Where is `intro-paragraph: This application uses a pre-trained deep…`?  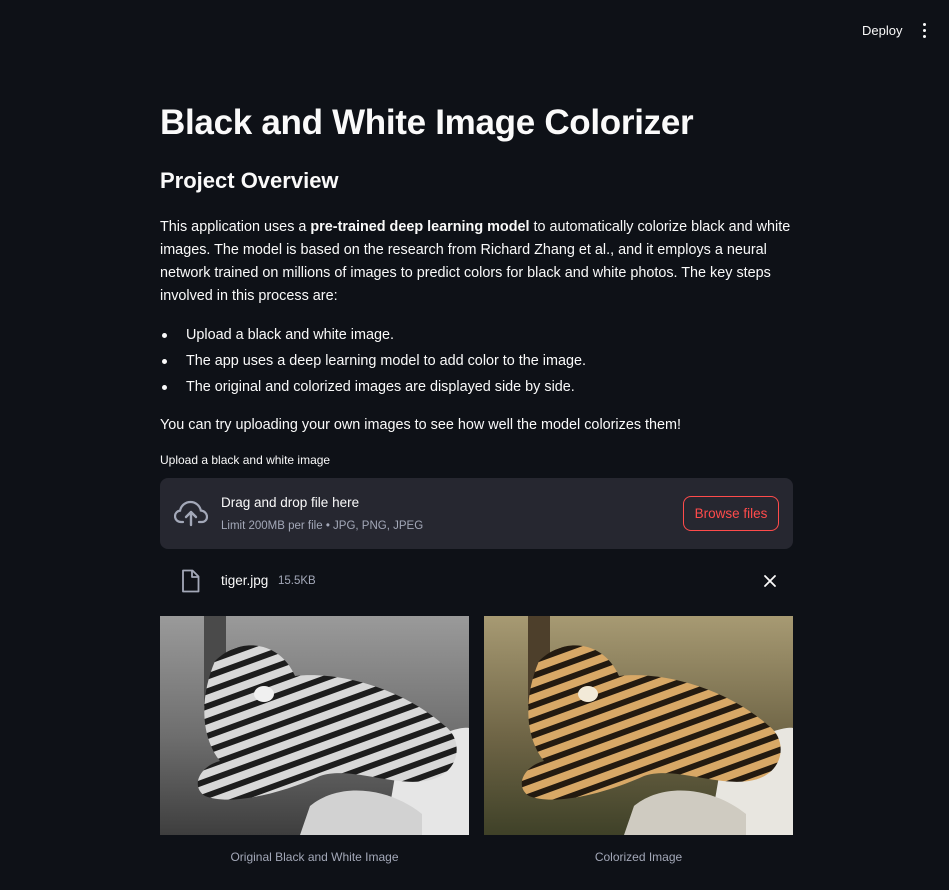
intro-paragraph: This application uses a pre-trained deep… is located at coordinates (476, 262).